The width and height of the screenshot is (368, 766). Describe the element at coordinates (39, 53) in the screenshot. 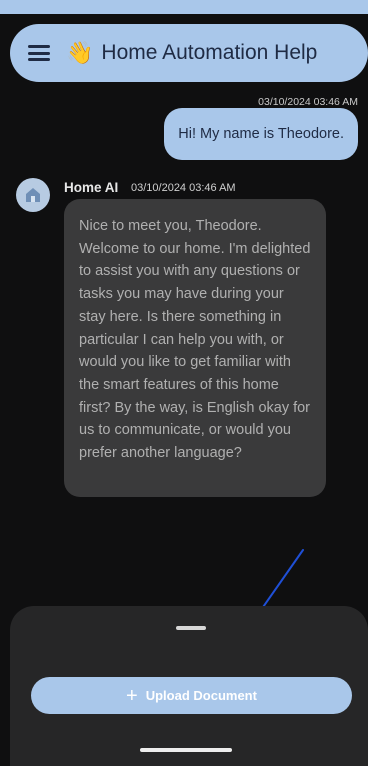

I see `hamburger-menu-icon` at that location.